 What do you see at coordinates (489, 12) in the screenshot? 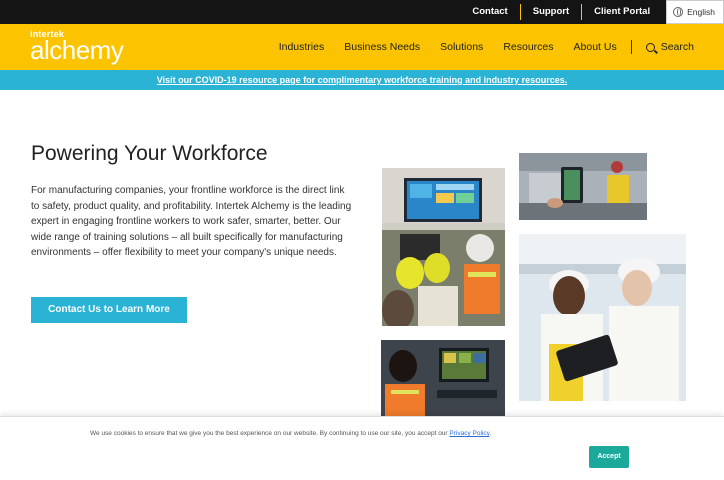
I see `contact-link: Contact` at bounding box center [489, 12].